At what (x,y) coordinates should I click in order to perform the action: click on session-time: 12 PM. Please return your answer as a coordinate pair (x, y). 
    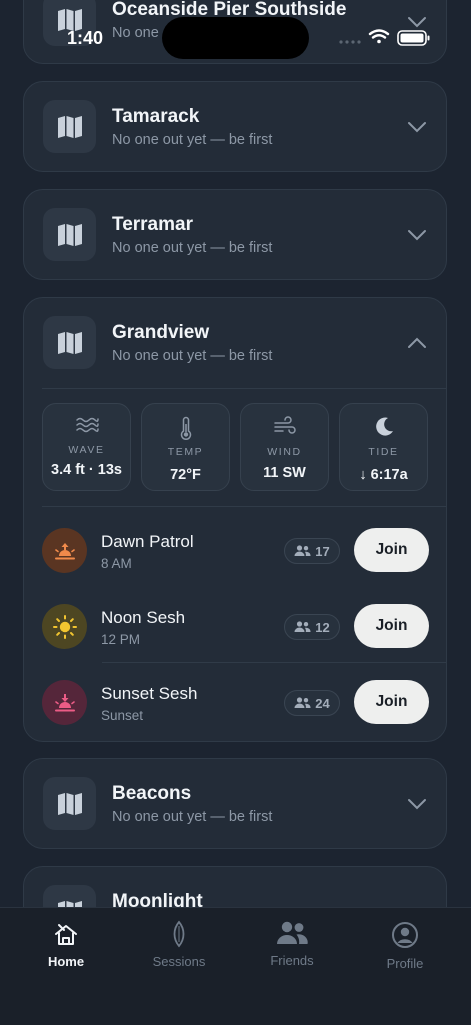
    Looking at the image, I should click on (121, 639).